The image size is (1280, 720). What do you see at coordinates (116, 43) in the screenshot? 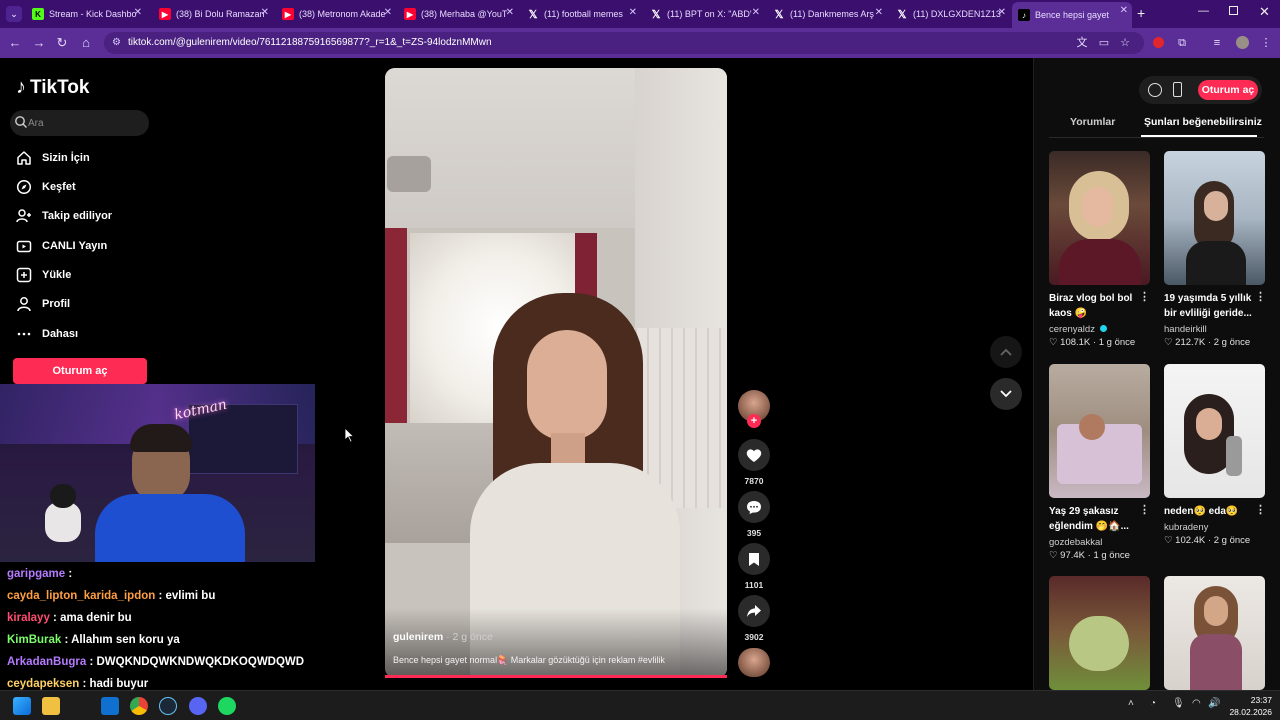
I see `site-info-icon: ⚙` at bounding box center [116, 43].